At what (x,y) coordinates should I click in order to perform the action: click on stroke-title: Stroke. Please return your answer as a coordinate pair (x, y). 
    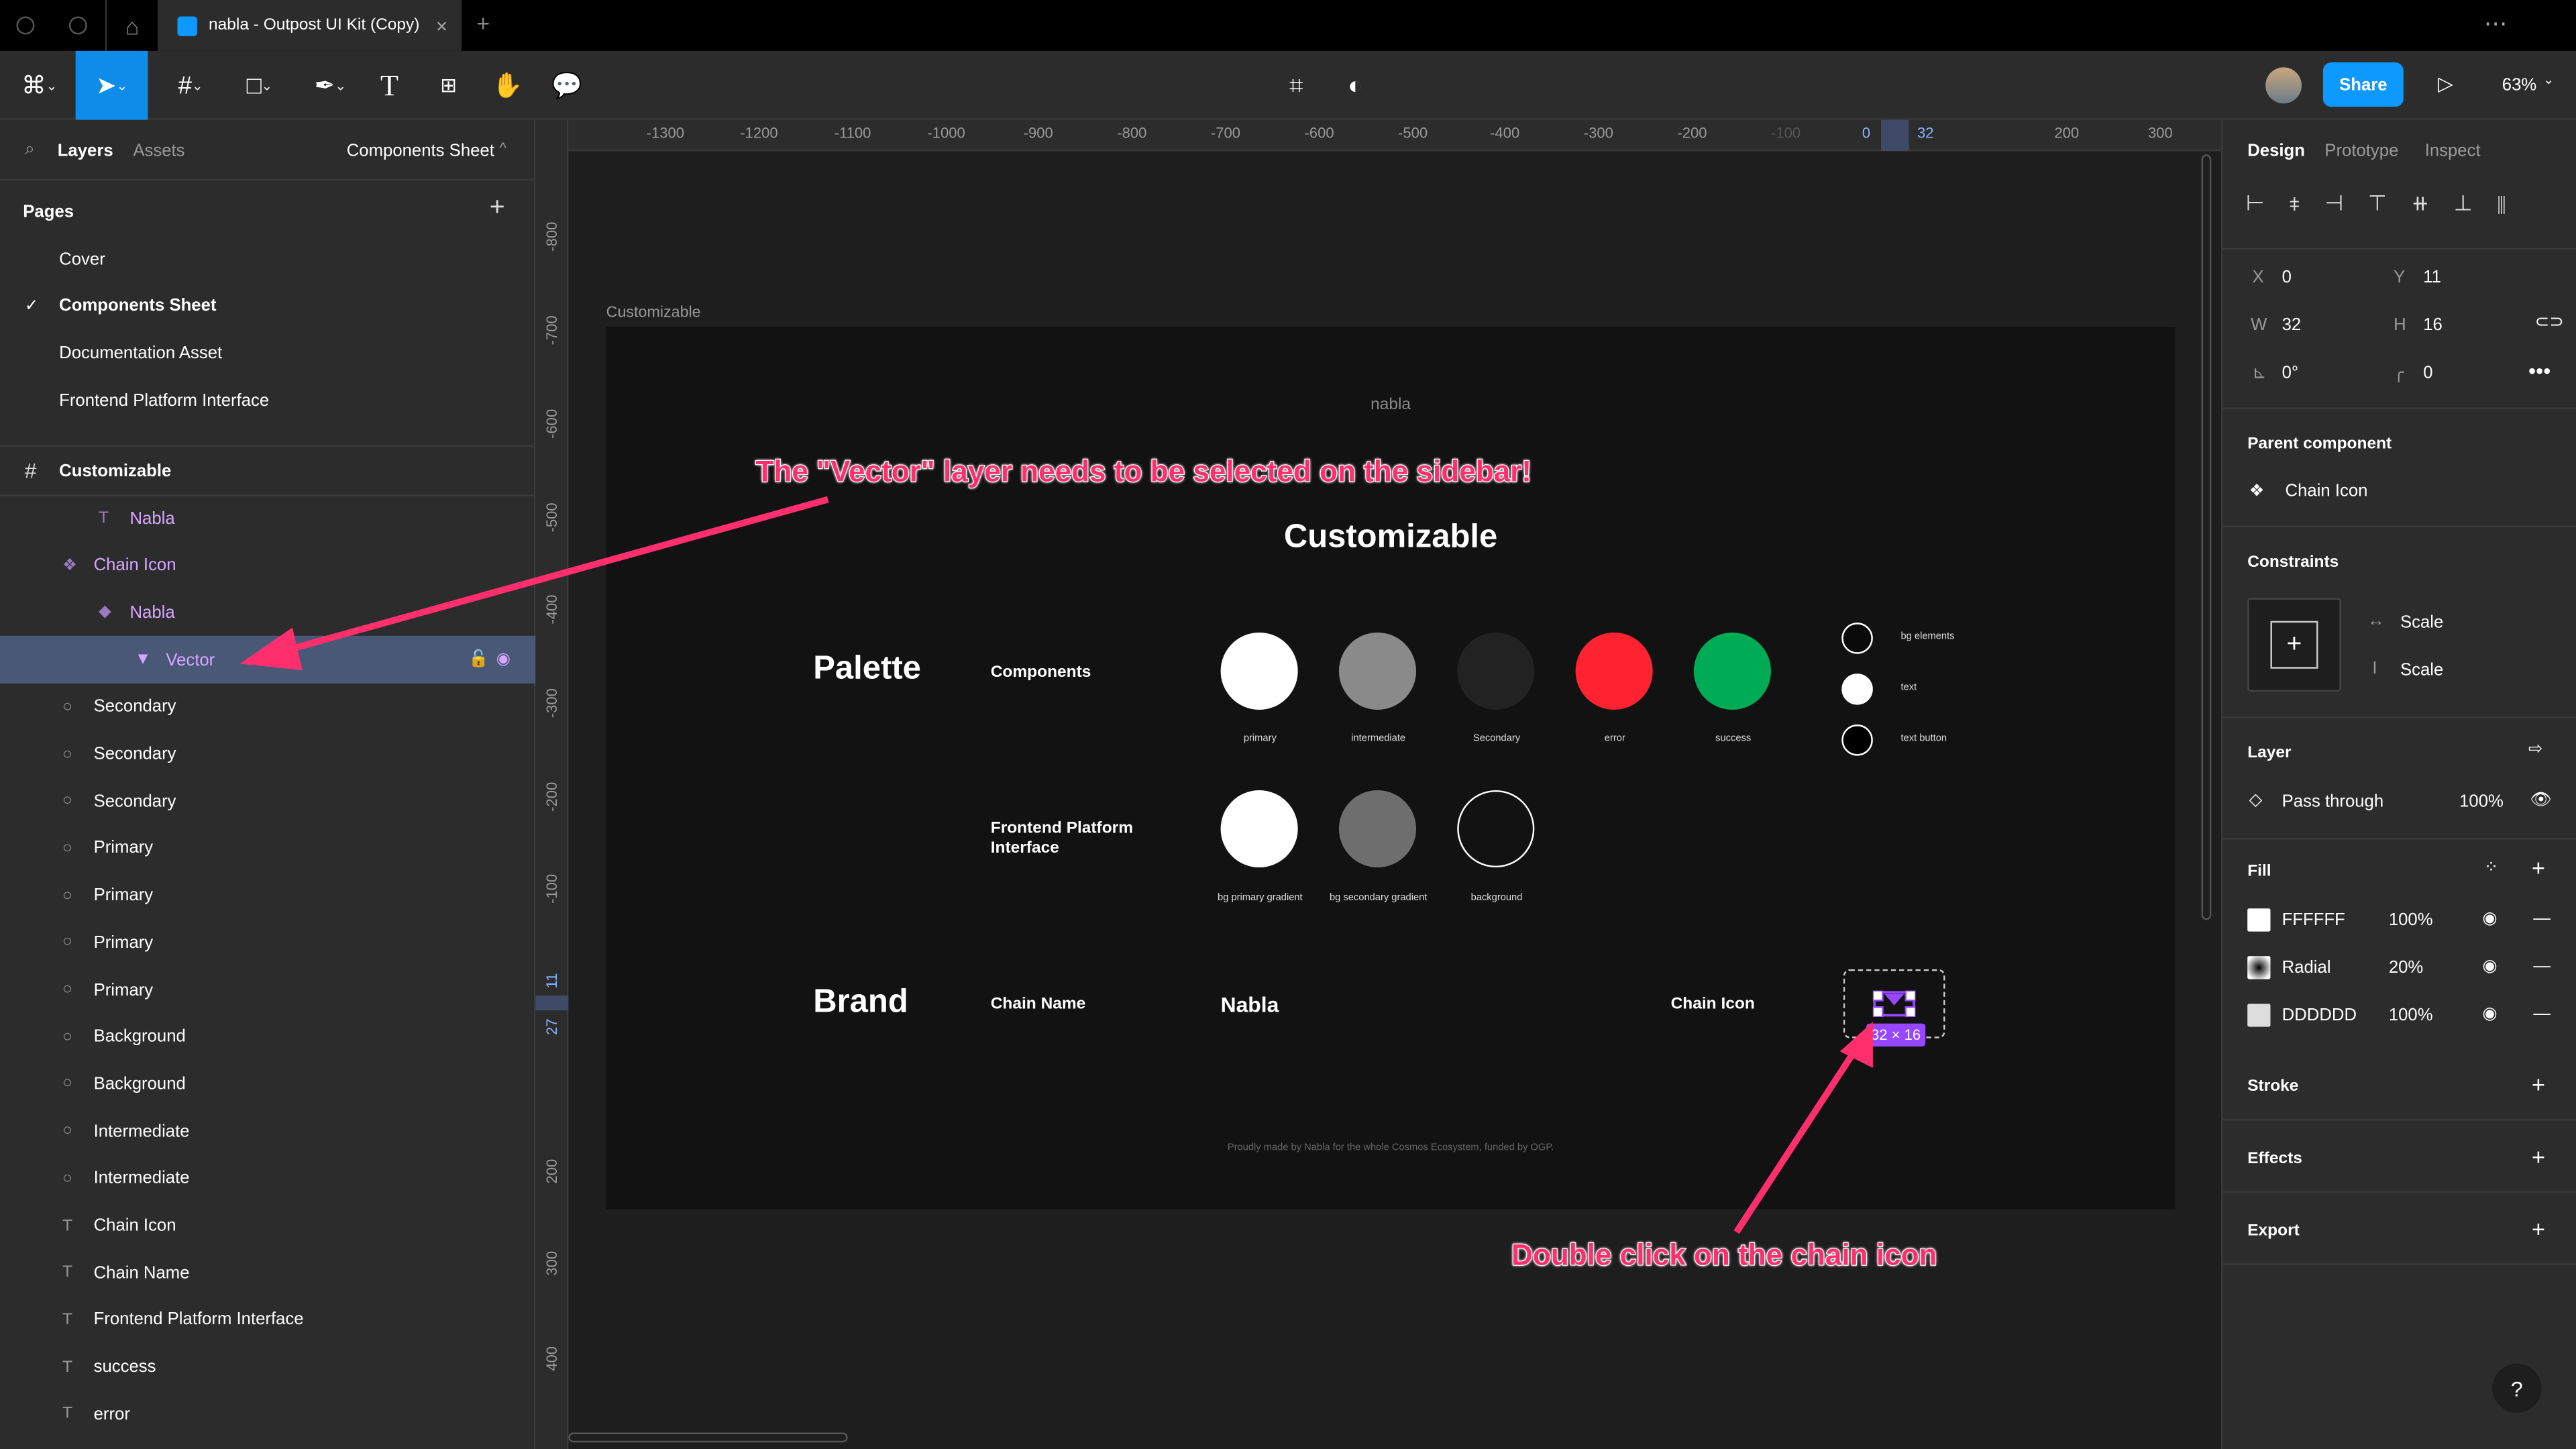
    Looking at the image, I should click on (2273, 1086).